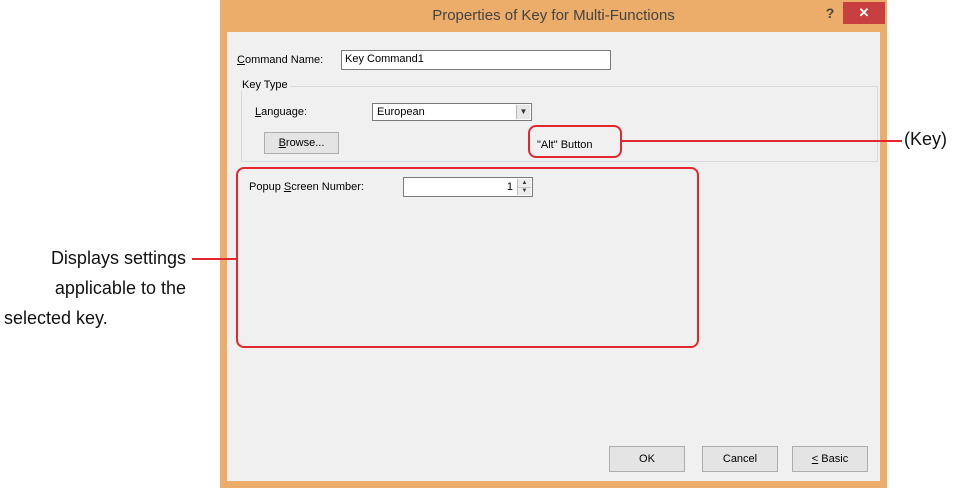 The width and height of the screenshot is (975, 490). What do you see at coordinates (647, 459) in the screenshot?
I see `ok-button: OK` at bounding box center [647, 459].